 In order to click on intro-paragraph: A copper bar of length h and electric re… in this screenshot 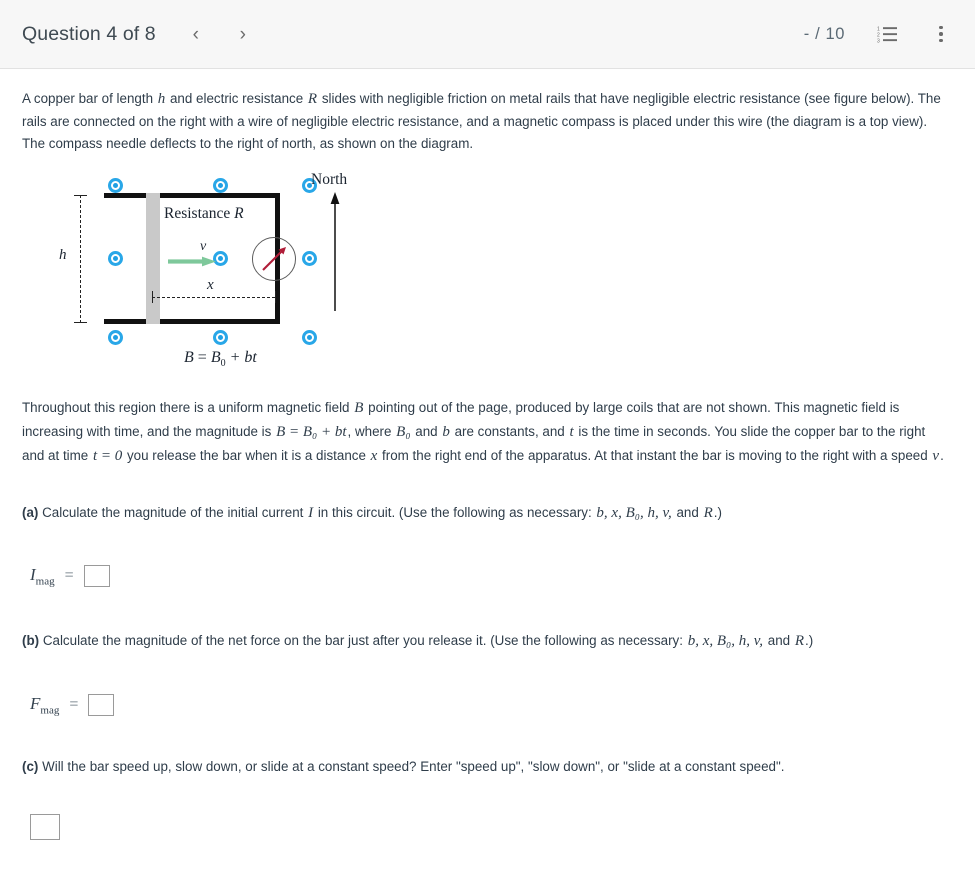, I will do `click(484, 121)`.